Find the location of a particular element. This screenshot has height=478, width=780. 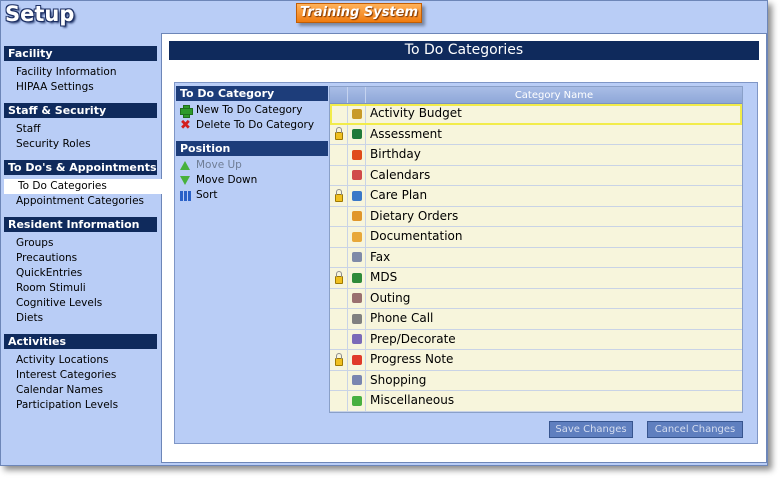

table-row: Fax is located at coordinates (536, 257).